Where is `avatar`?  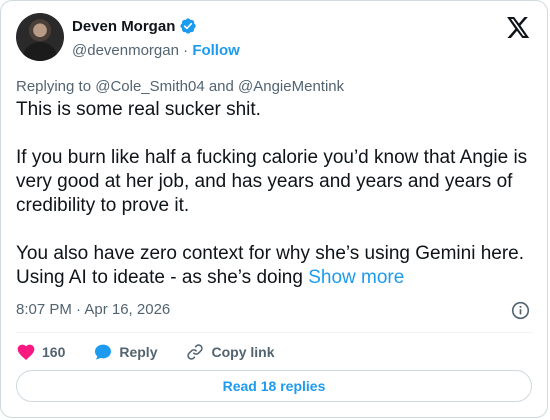 avatar is located at coordinates (40, 37).